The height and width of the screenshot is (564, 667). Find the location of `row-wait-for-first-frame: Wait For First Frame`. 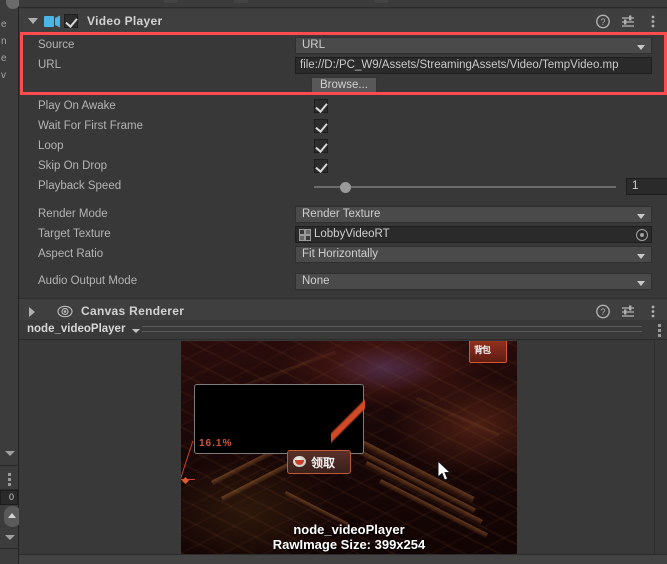

row-wait-for-first-frame: Wait For First Frame is located at coordinates (343, 127).